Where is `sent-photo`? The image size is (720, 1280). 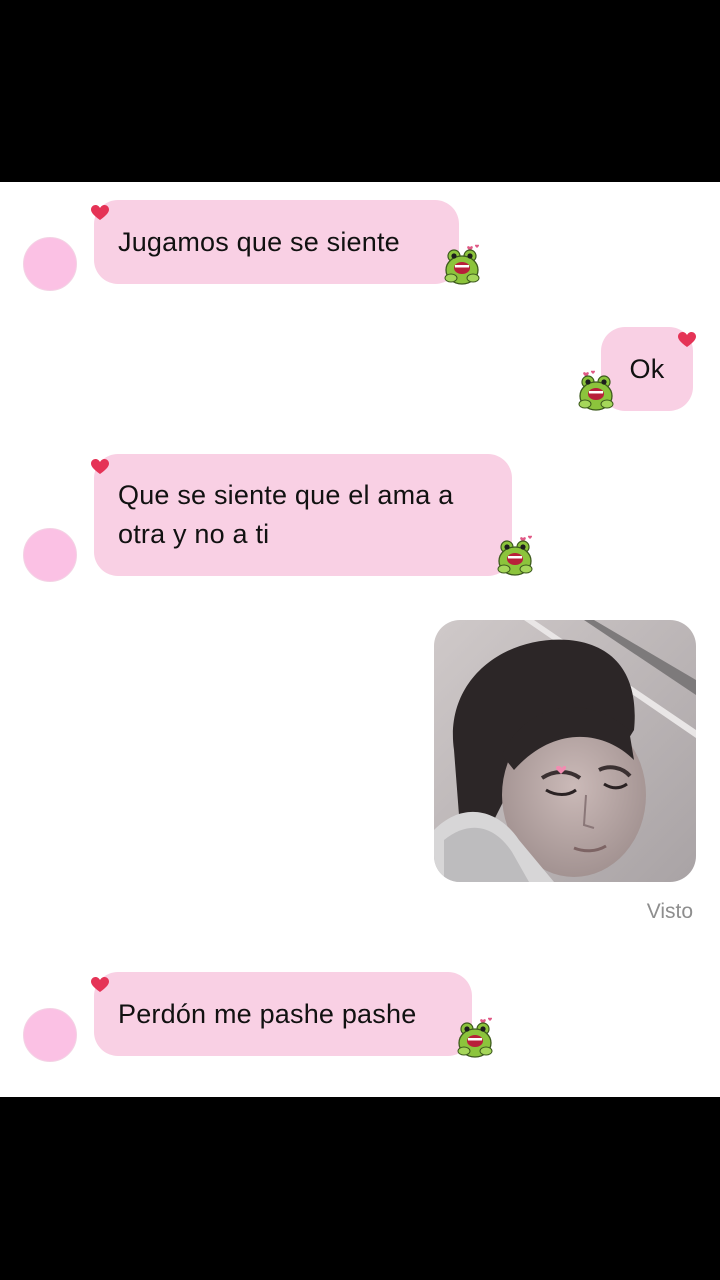
sent-photo is located at coordinates (565, 751).